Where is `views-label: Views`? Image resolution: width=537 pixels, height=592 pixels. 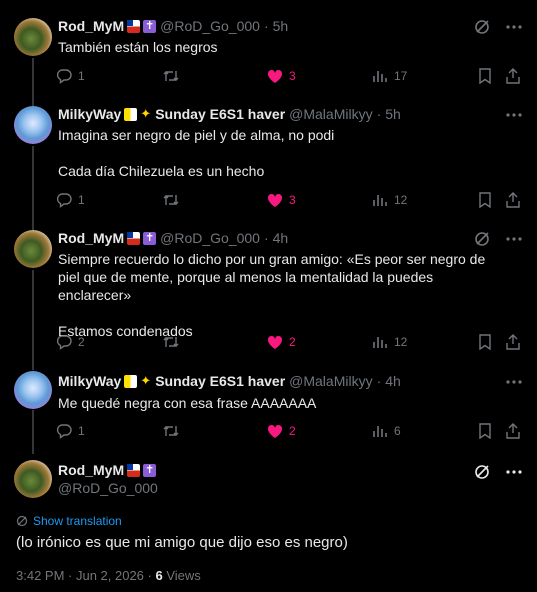 views-label: Views is located at coordinates (181, 575).